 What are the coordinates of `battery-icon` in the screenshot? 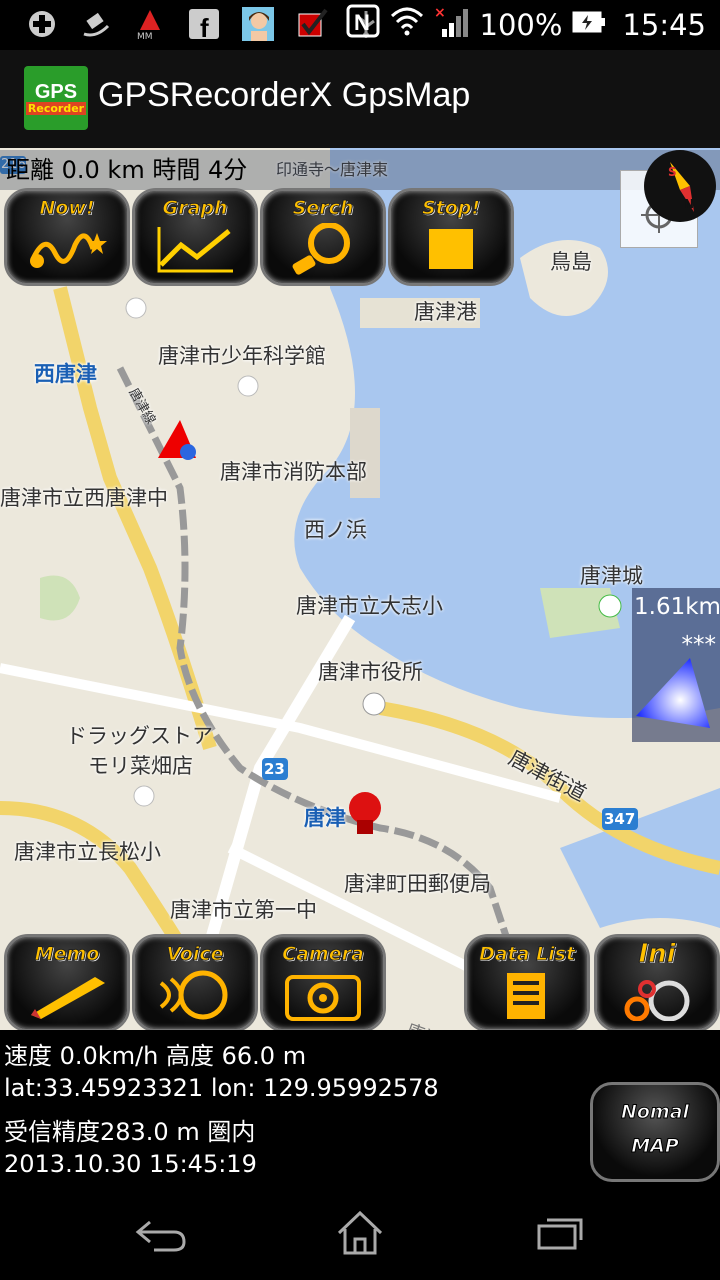 It's located at (589, 25).